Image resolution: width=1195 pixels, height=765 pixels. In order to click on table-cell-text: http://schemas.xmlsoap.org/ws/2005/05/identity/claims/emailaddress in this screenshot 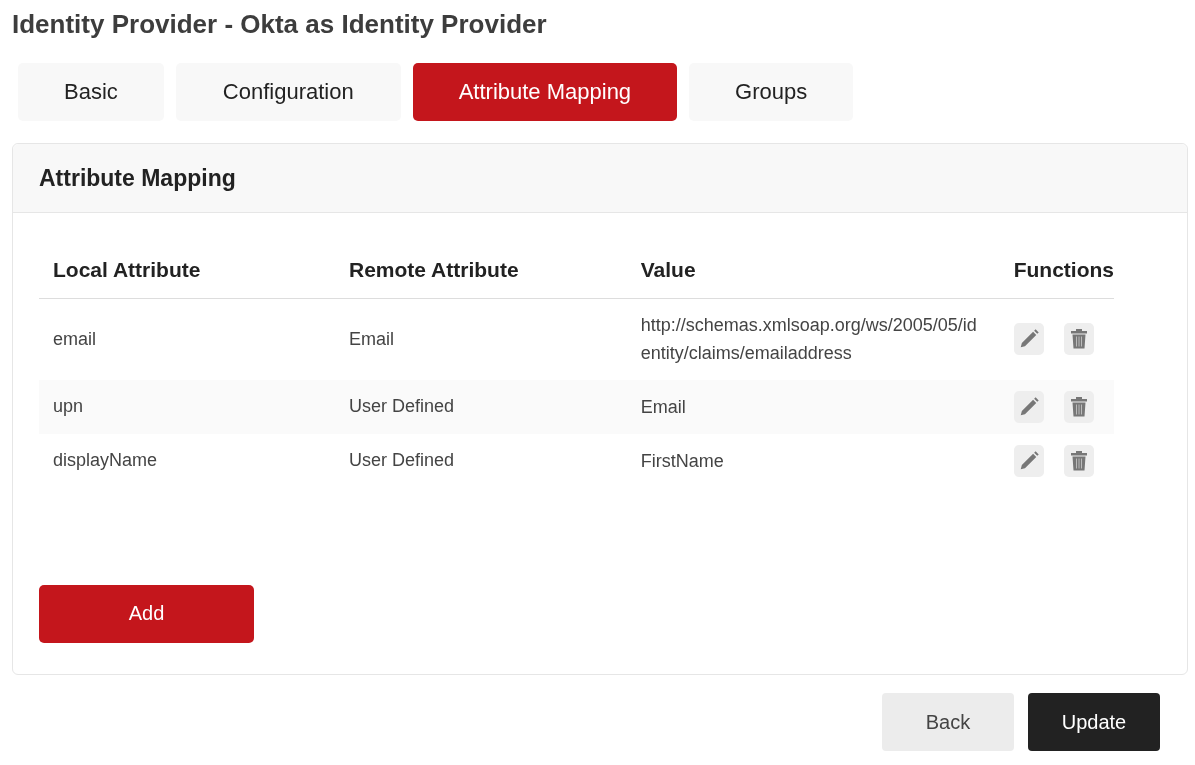, I will do `click(809, 340)`.